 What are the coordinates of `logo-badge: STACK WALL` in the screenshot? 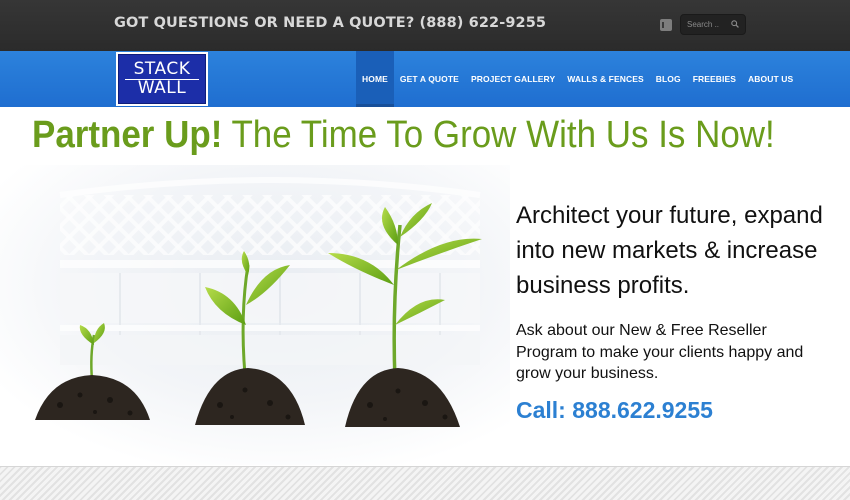 It's located at (162, 79).